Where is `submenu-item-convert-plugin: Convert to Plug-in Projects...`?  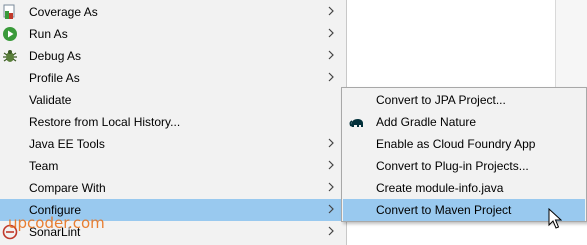 submenu-item-convert-plugin: Convert to Plug-in Projects... is located at coordinates (464, 166).